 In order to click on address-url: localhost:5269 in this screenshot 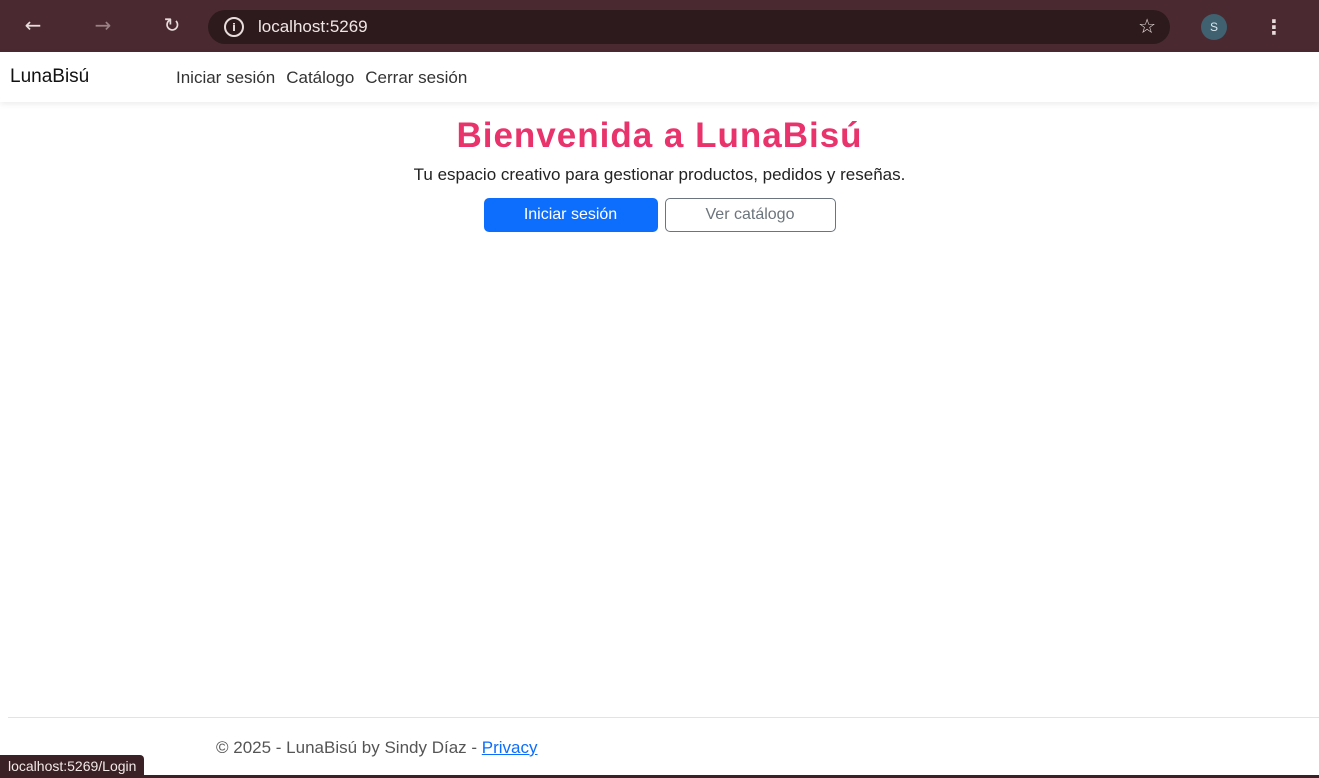, I will do `click(313, 27)`.